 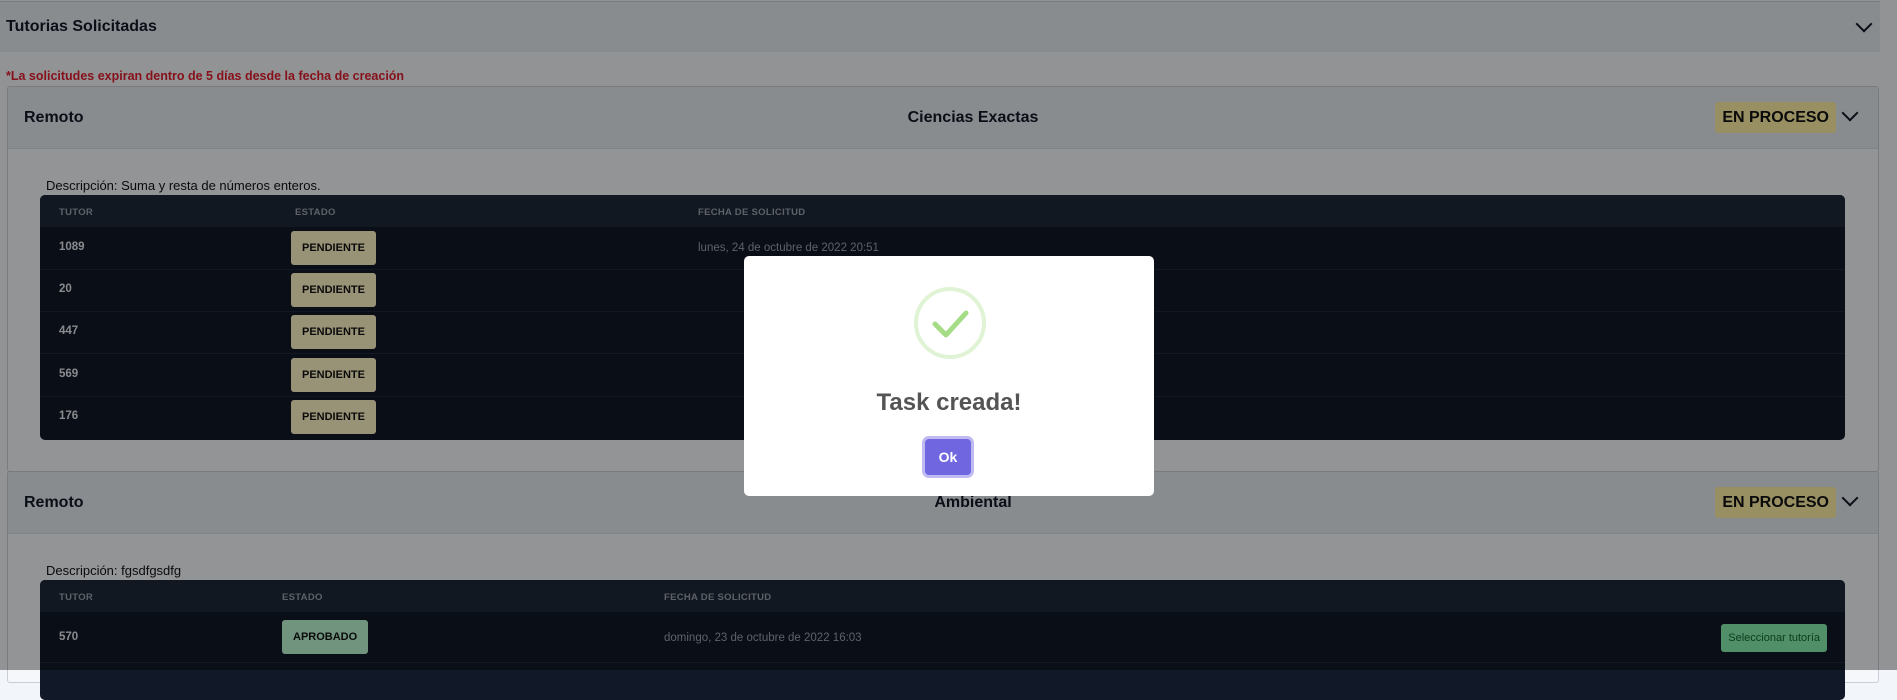 I want to click on check-circle-icon, so click(x=950, y=323).